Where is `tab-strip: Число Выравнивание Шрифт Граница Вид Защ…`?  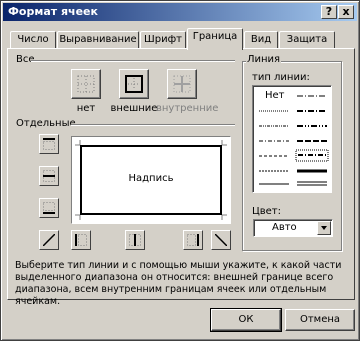 tab-strip: Число Выравнивание Шрифт Граница Вид Защ… is located at coordinates (180, 38).